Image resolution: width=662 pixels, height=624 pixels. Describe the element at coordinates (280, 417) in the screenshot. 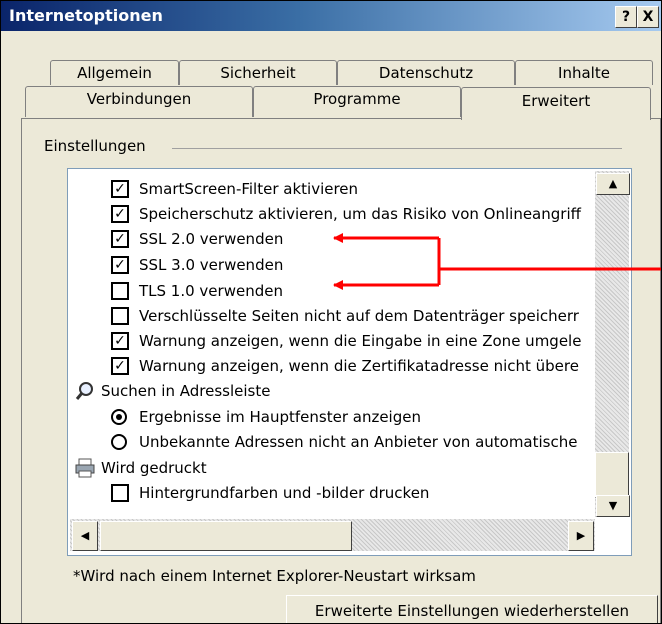

I see `setting-label: Ergebnisse im Hauptfenster anzeigen` at that location.